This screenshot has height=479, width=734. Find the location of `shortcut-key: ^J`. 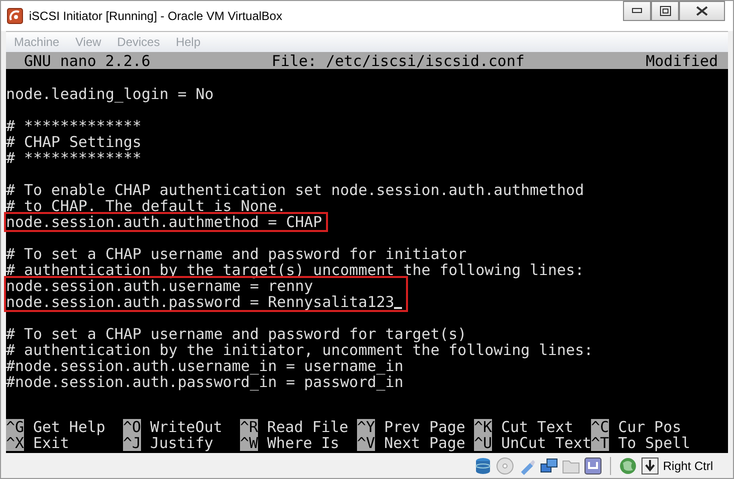

shortcut-key: ^J is located at coordinates (132, 443).